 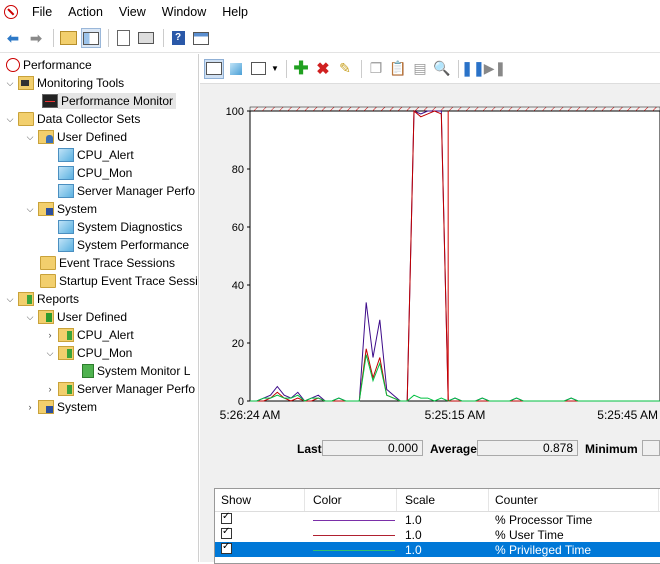 I want to click on counter-row: 1.0 % Processor Time, so click(x=437, y=519).